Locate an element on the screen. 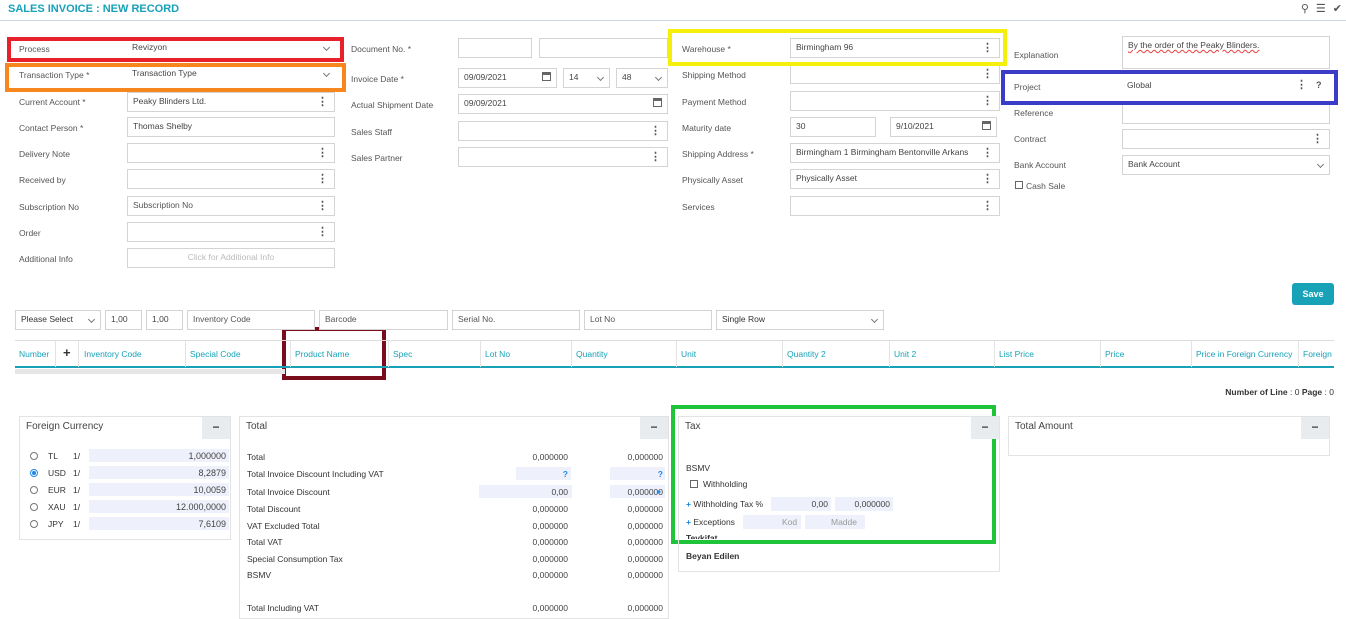 This screenshot has height=619, width=1346. col-quantity: Quantity is located at coordinates (592, 354).